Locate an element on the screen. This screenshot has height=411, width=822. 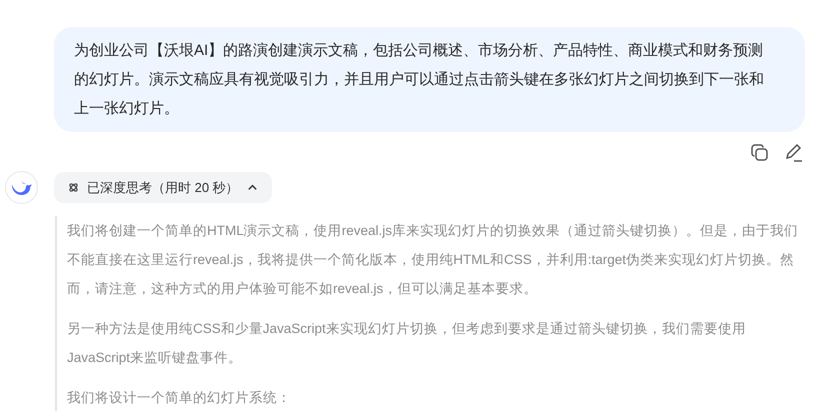
atom-icon is located at coordinates (73, 187).